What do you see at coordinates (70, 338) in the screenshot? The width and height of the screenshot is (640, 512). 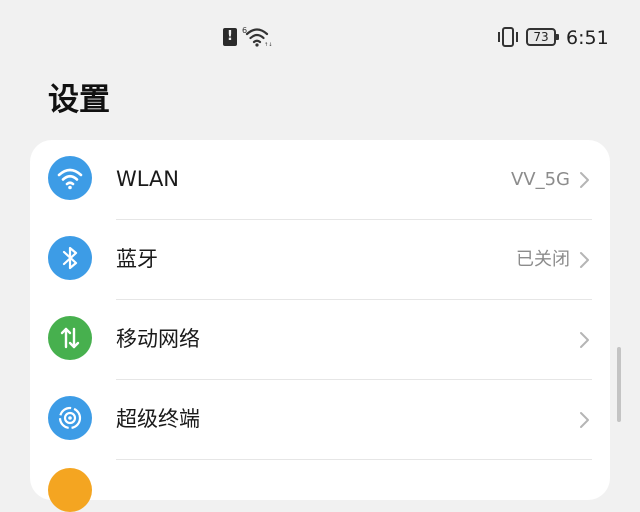 I see `mobile-data-icon` at bounding box center [70, 338].